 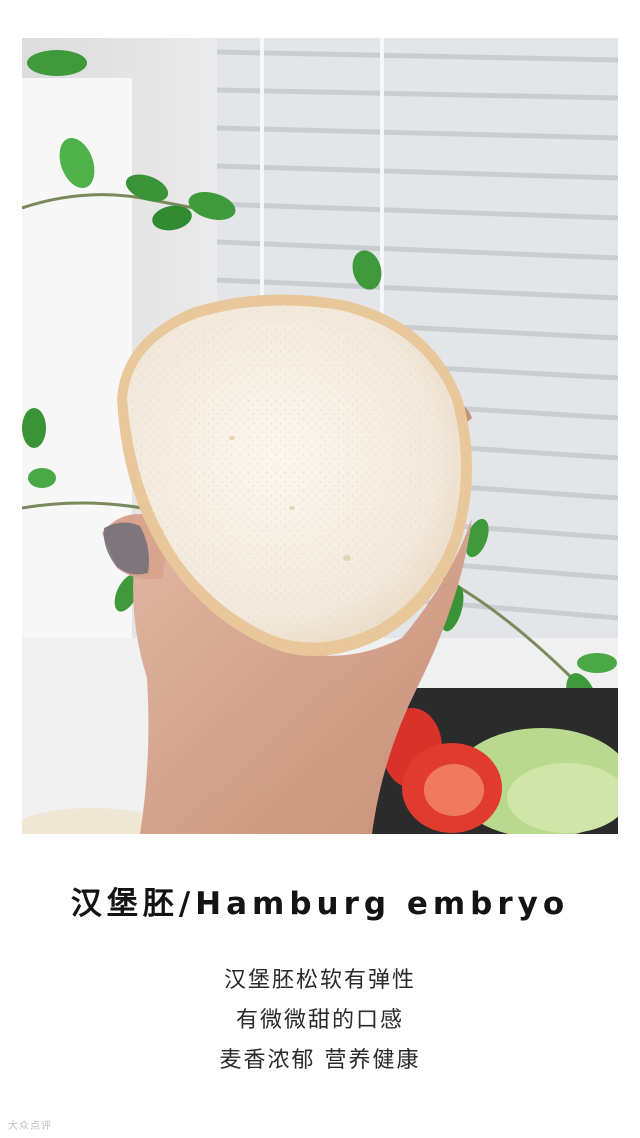 What do you see at coordinates (319, 1020) in the screenshot?
I see `caption-line: 有微微甜的口感` at bounding box center [319, 1020].